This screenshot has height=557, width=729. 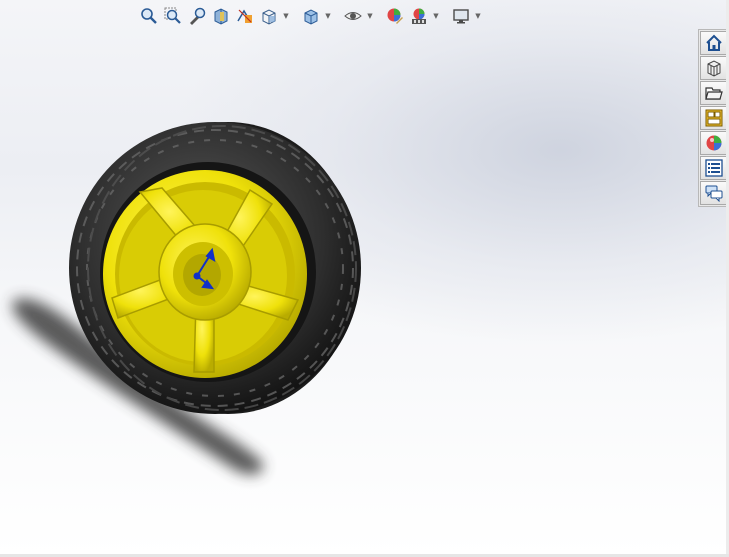 What do you see at coordinates (436, 16) in the screenshot?
I see `apply-scene-dropdown: ▼` at bounding box center [436, 16].